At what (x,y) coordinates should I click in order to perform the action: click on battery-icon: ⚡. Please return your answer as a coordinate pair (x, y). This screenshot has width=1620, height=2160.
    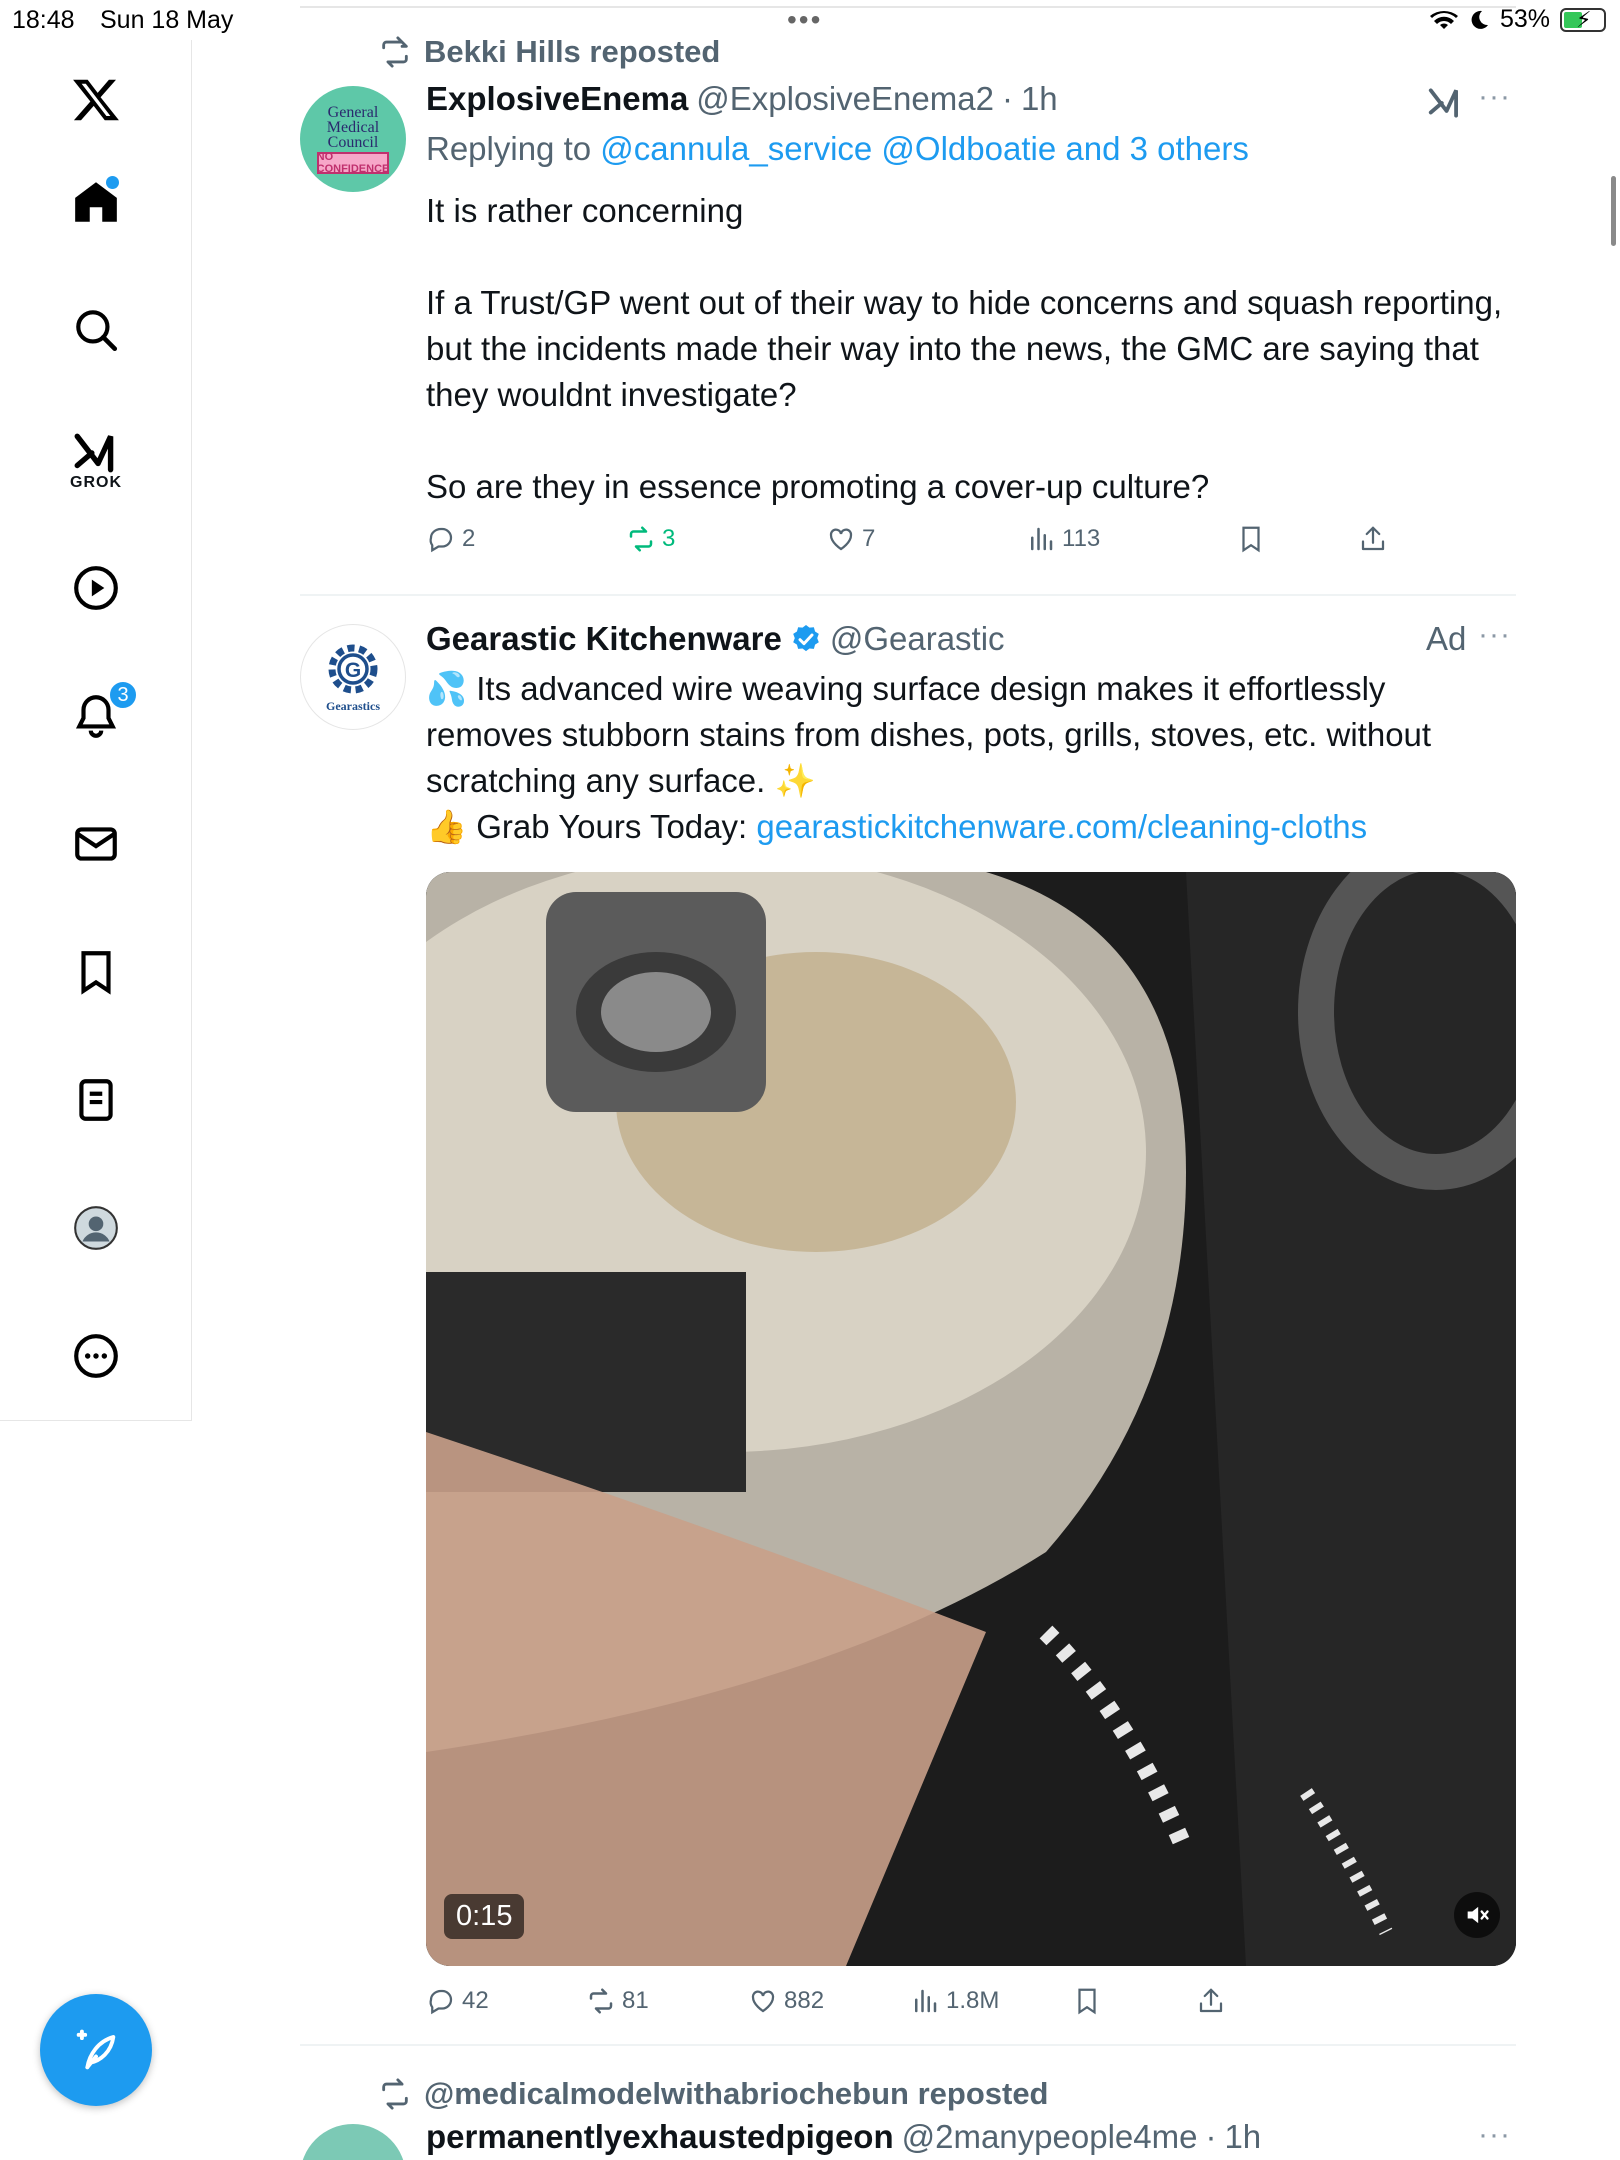
    Looking at the image, I should click on (1583, 19).